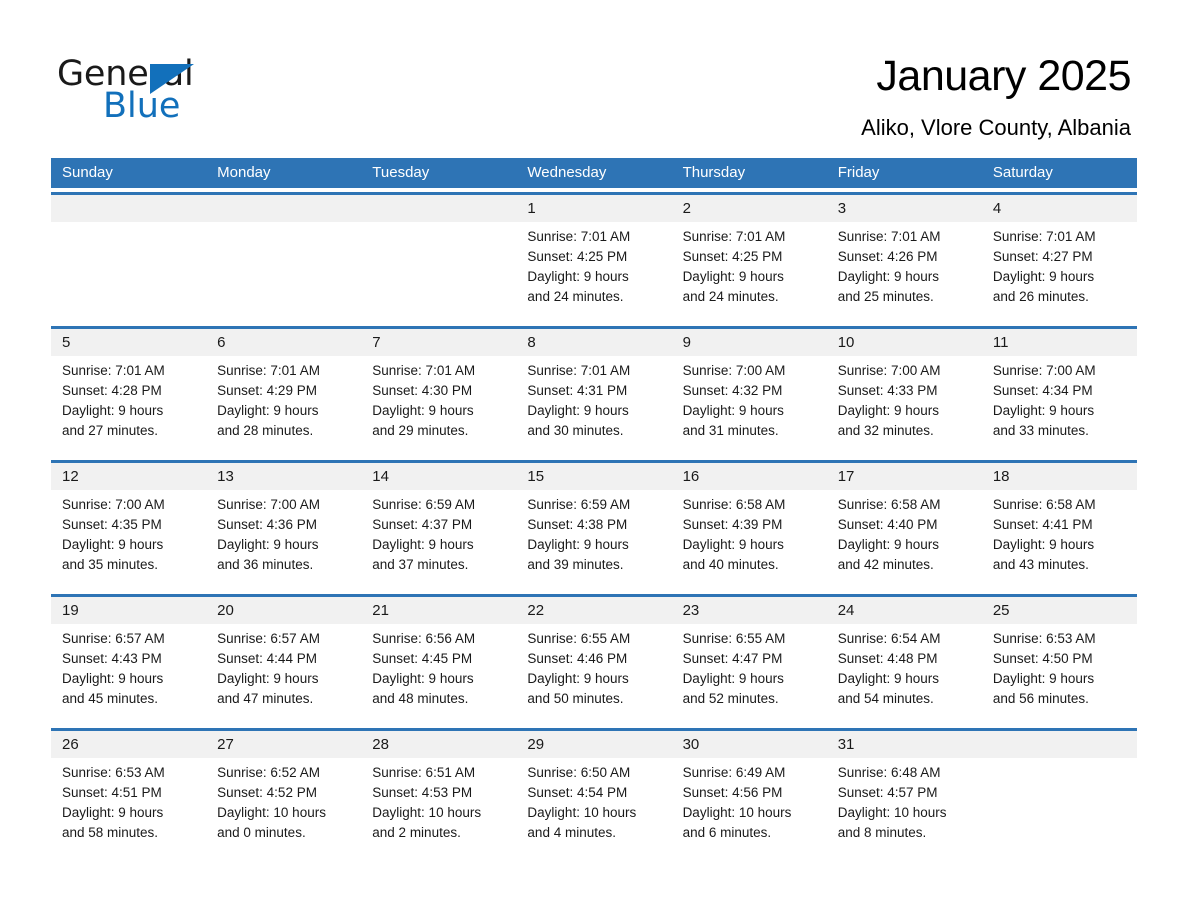 Image resolution: width=1188 pixels, height=918 pixels. What do you see at coordinates (110, 832) in the screenshot?
I see `daylight-text-line2: and 58 minutes.` at bounding box center [110, 832].